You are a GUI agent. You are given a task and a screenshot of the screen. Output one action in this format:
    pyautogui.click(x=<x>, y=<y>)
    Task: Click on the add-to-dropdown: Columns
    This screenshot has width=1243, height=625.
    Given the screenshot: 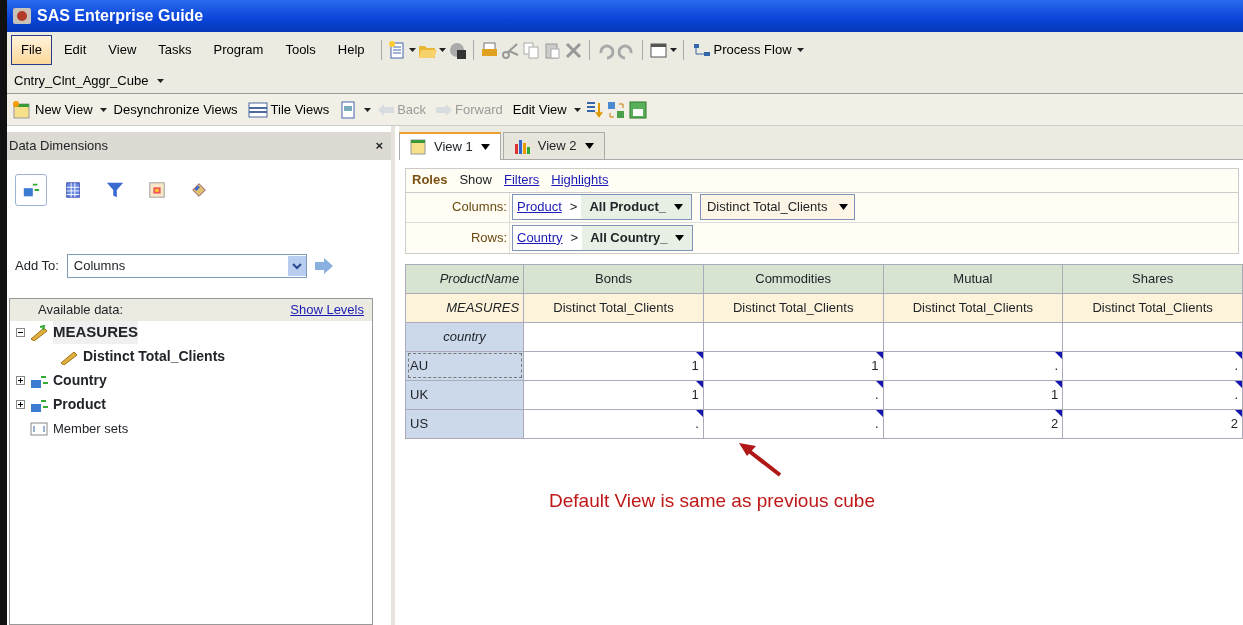 What is the action you would take?
    pyautogui.click(x=186, y=266)
    